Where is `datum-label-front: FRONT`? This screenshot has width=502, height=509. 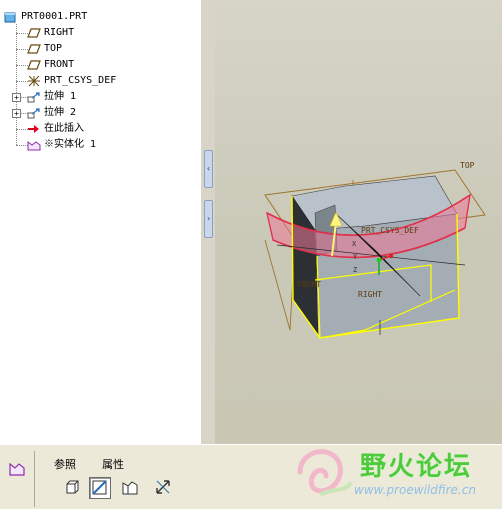 datum-label-front: FRONT is located at coordinates (309, 284).